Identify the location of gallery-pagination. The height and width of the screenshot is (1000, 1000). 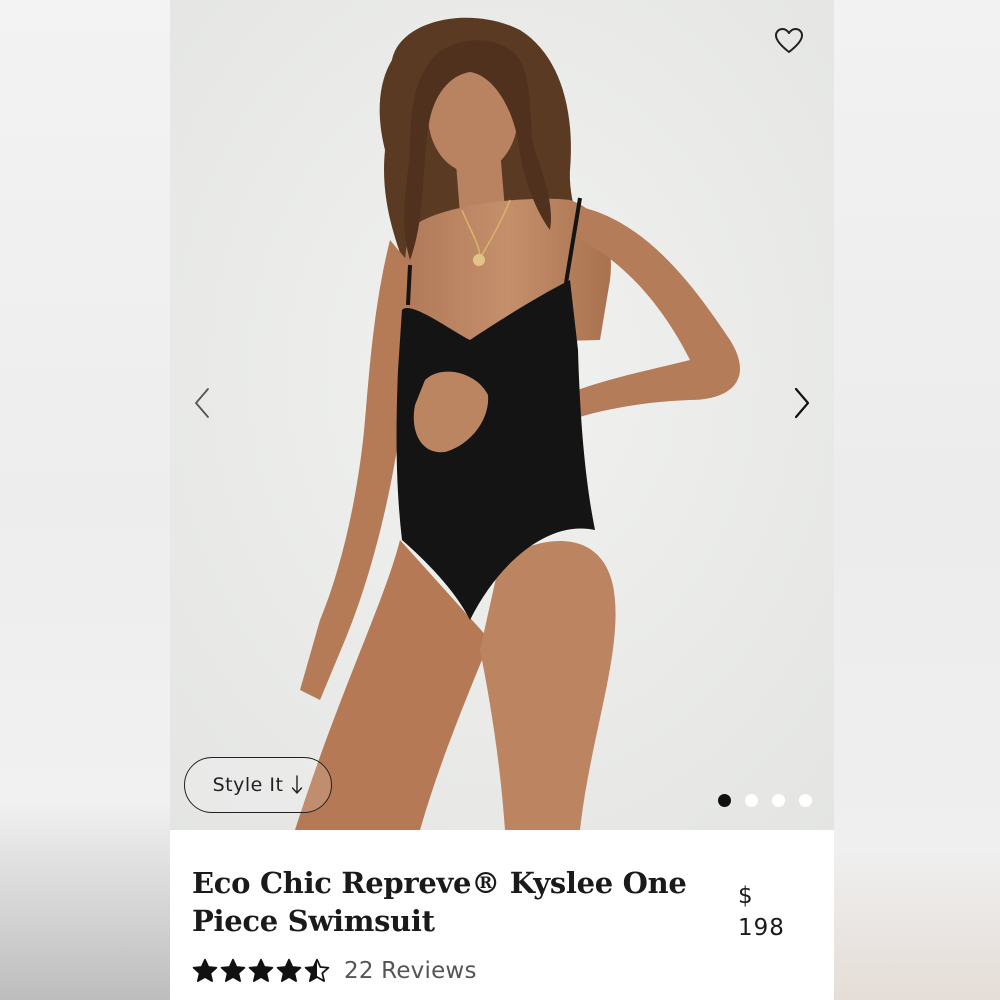
(765, 800).